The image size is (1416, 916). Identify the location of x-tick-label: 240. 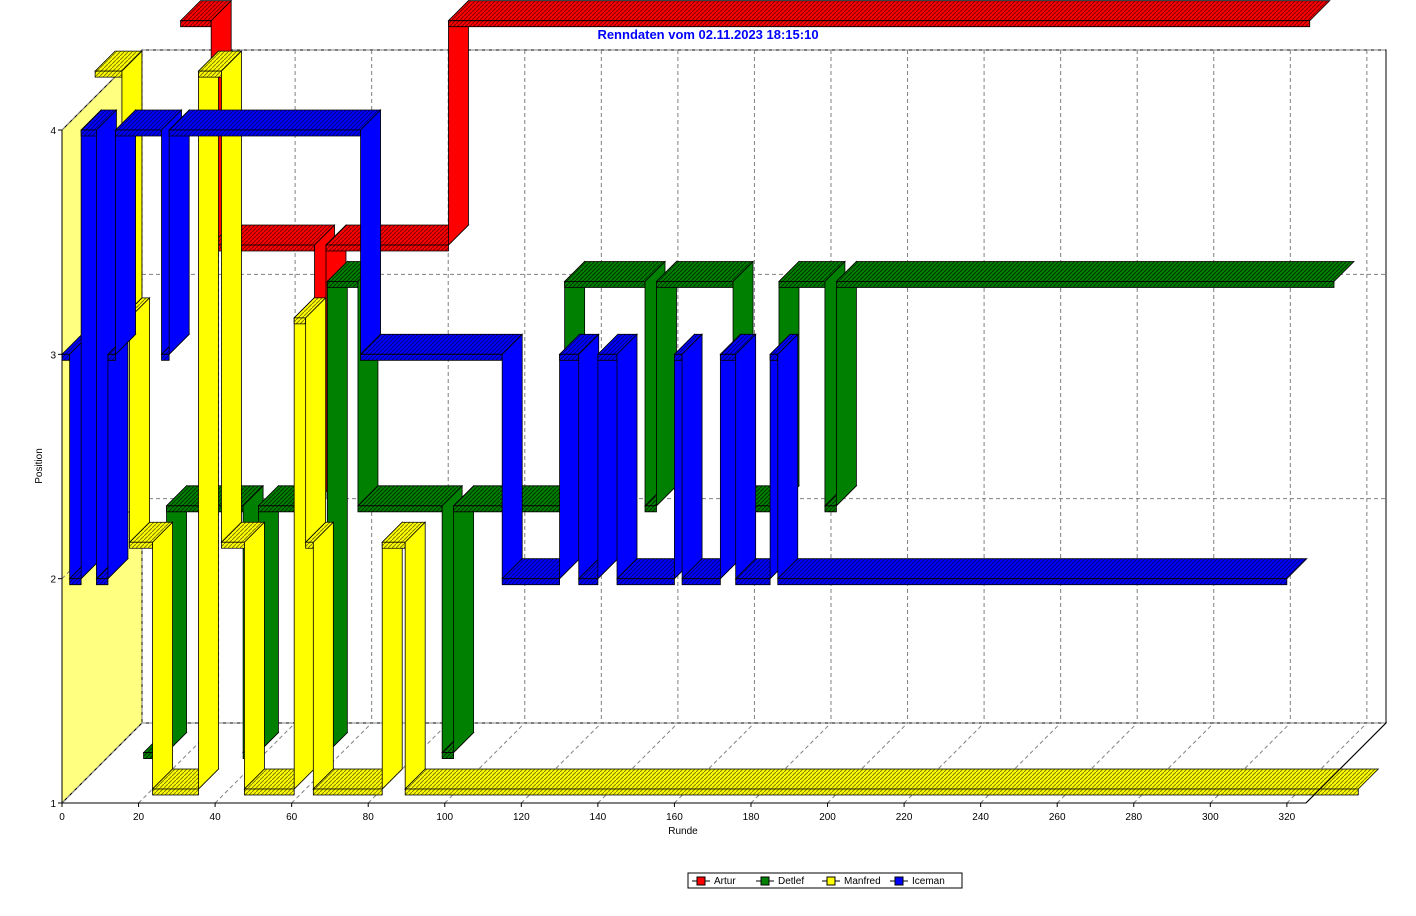
(980, 817).